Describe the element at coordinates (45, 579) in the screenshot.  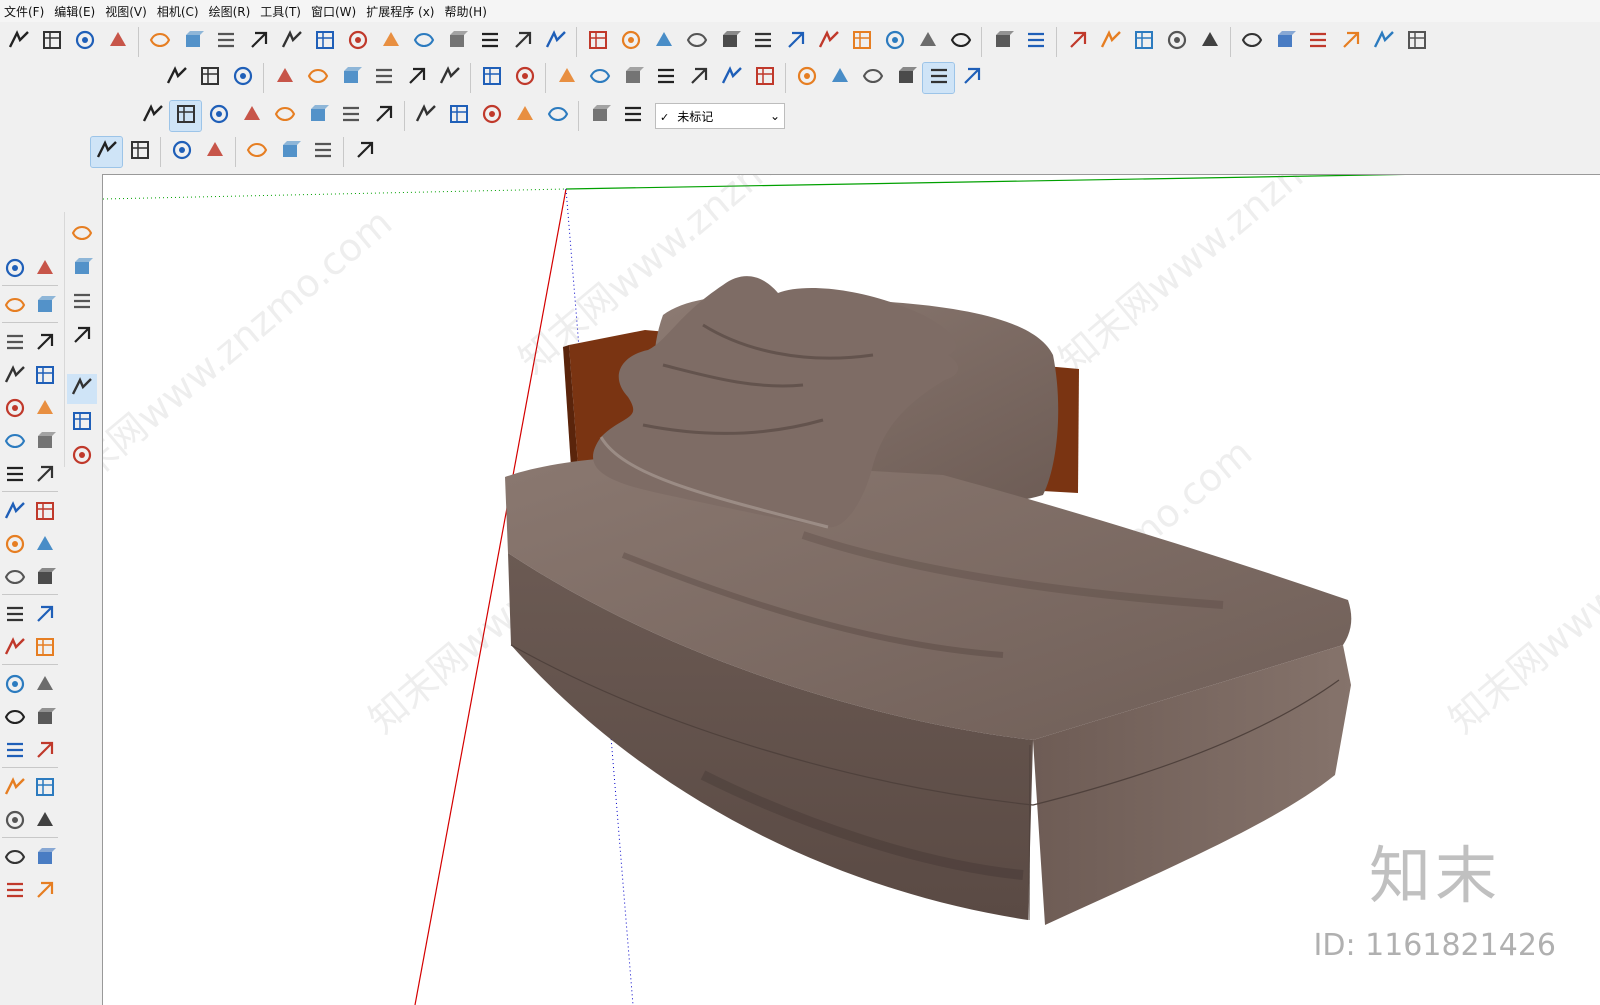
I see `offset-tool` at that location.